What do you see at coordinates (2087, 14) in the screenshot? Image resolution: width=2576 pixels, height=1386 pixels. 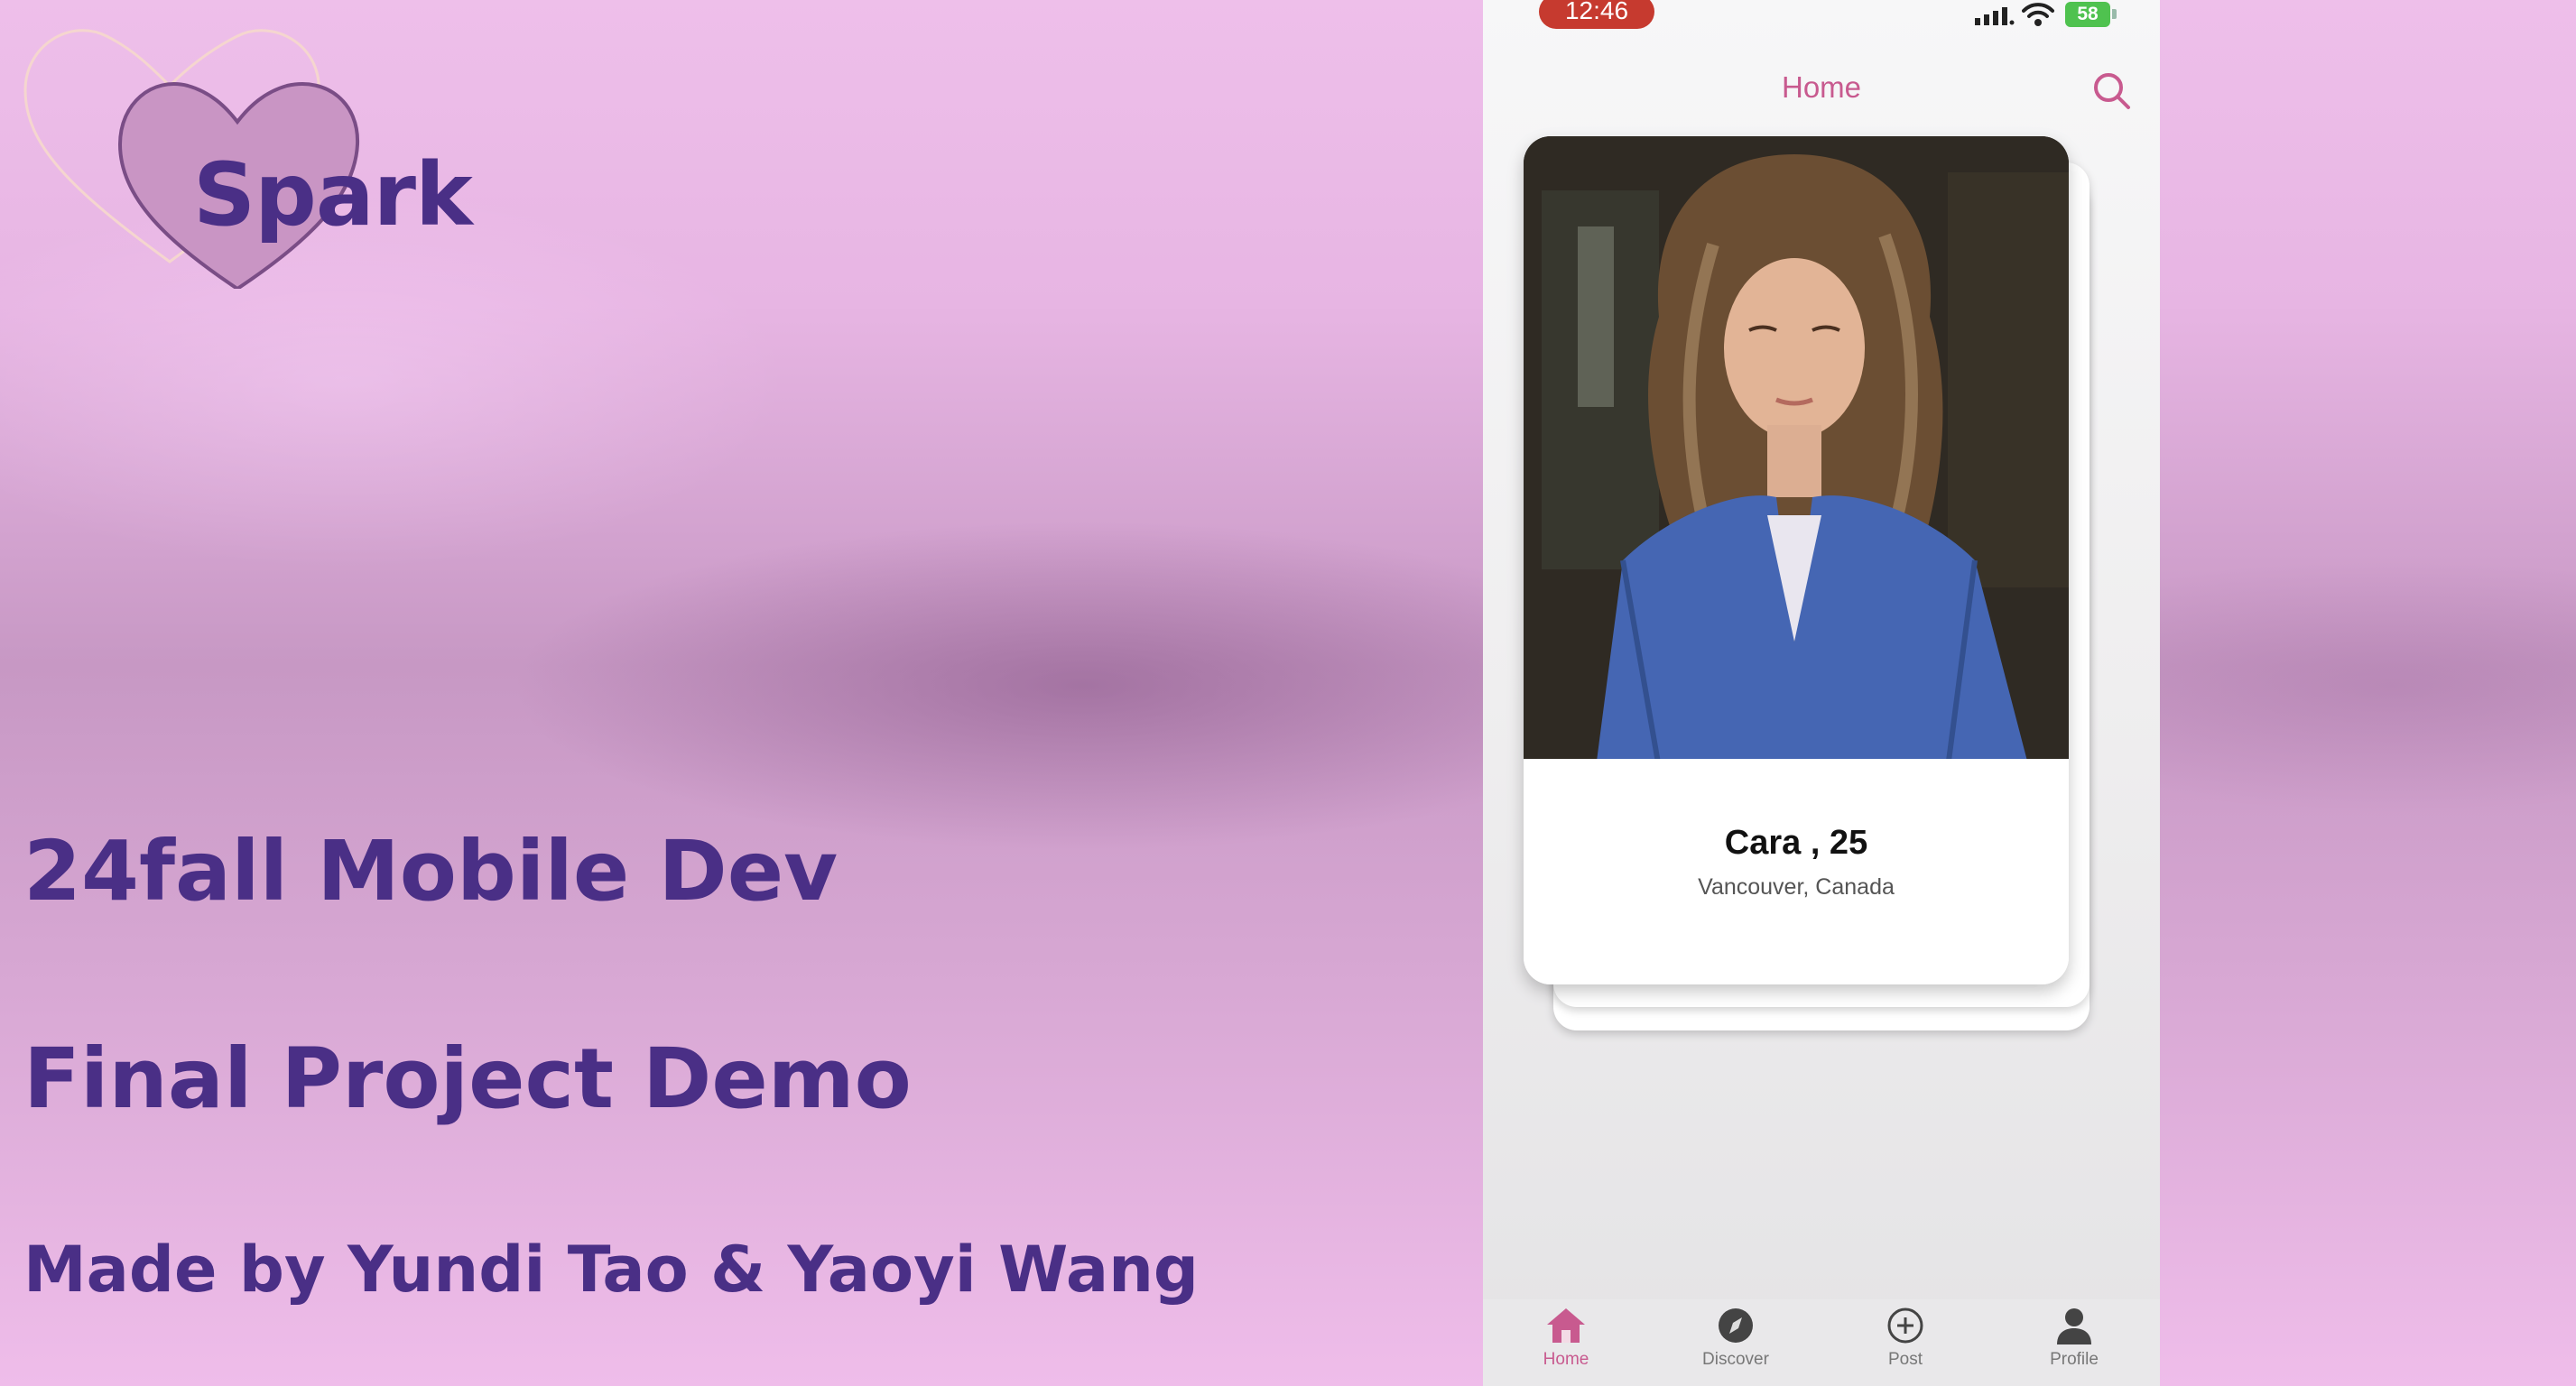 I see `battery-indicator: 58` at bounding box center [2087, 14].